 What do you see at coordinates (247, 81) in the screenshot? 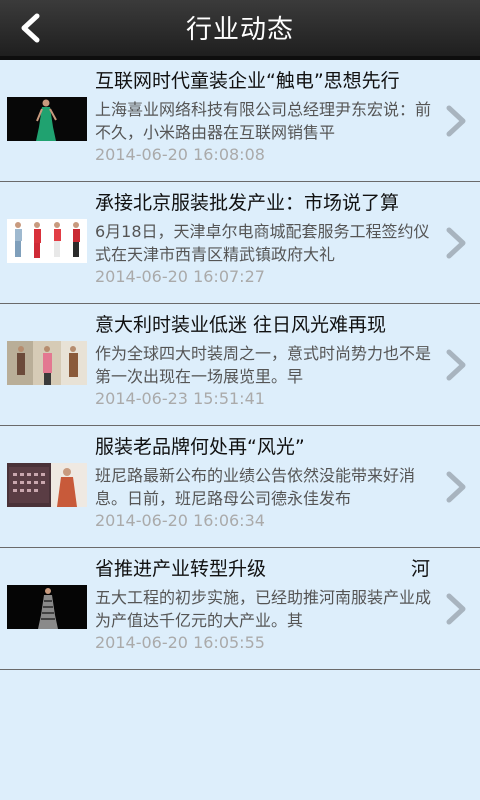
I see `news-title: 互联网时代童装企业“触电”思想先行` at bounding box center [247, 81].